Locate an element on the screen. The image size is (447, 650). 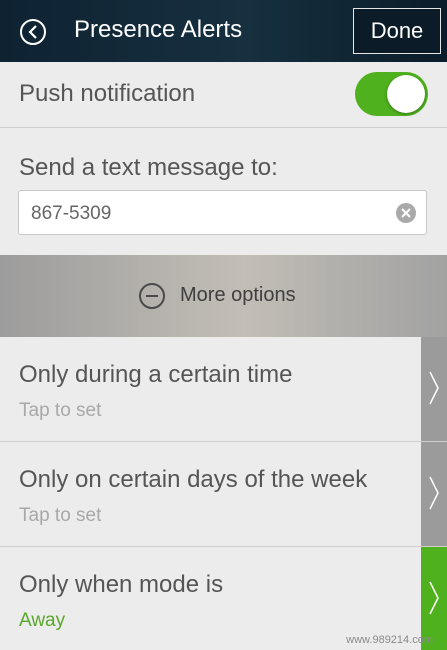
option-title: Only during a certain time is located at coordinates (156, 374).